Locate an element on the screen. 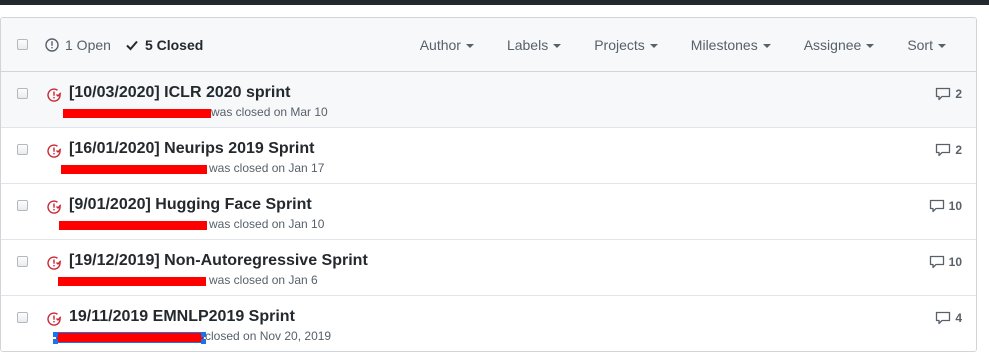 The height and width of the screenshot is (354, 989). author-caret-icon is located at coordinates (469, 45).